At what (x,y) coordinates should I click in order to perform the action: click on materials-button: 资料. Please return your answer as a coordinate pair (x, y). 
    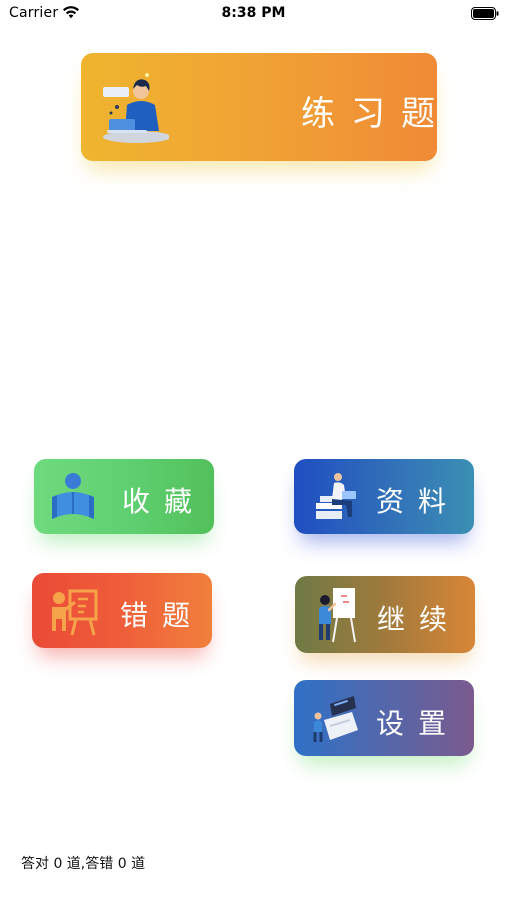
    Looking at the image, I should click on (384, 496).